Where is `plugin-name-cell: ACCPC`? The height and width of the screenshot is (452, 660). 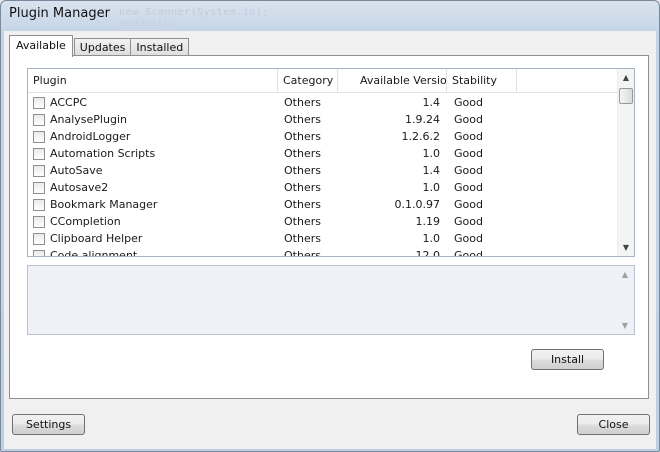
plugin-name-cell: ACCPC is located at coordinates (153, 102).